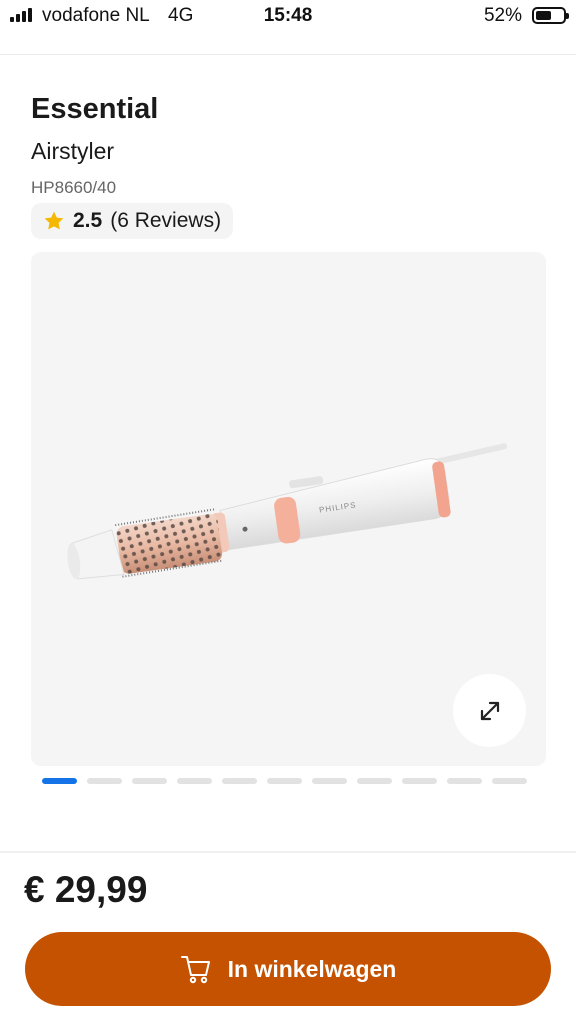 This screenshot has width=576, height=1024. I want to click on product-price: € 29,99, so click(86, 889).